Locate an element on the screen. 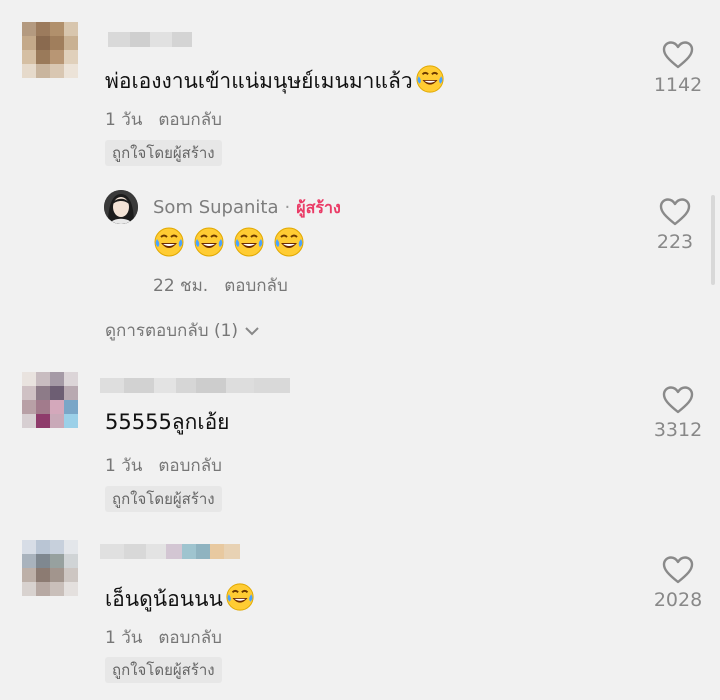 This screenshot has height=700, width=720. view-replies-button: ดูการตอบกลับ (1) is located at coordinates (182, 330).